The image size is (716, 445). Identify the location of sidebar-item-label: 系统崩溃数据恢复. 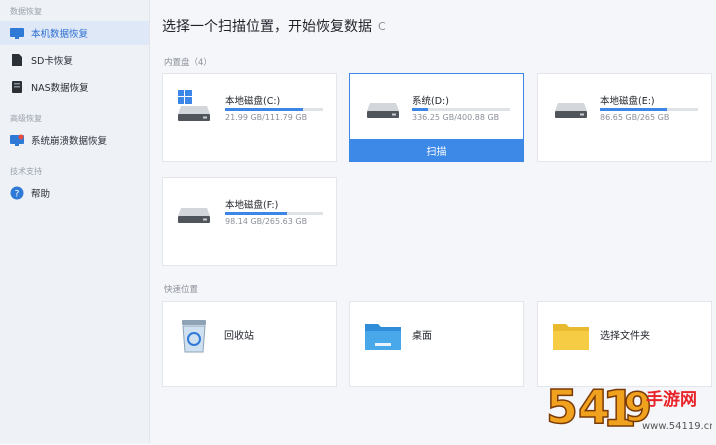
(69, 141).